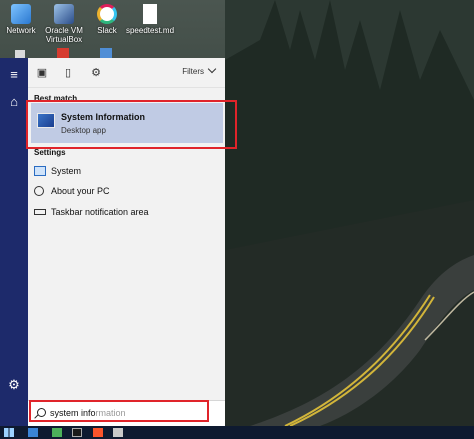 The width and height of the screenshot is (474, 439). Describe the element at coordinates (14, 385) in the screenshot. I see `settings-gear-icon: ⚙` at that location.